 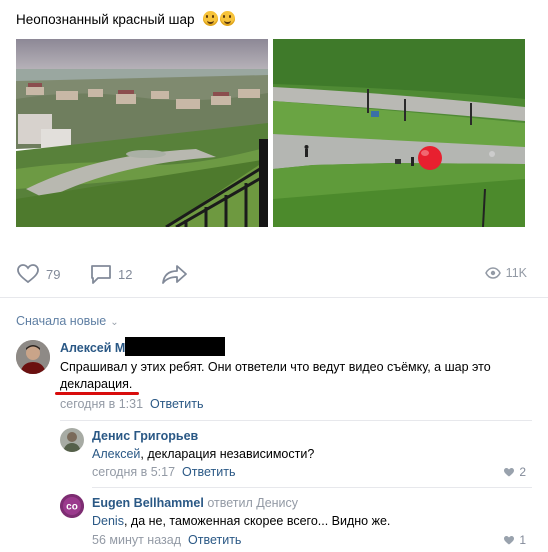 What do you see at coordinates (96, 384) in the screenshot?
I see `comment-text-line: декларация.` at bounding box center [96, 384].